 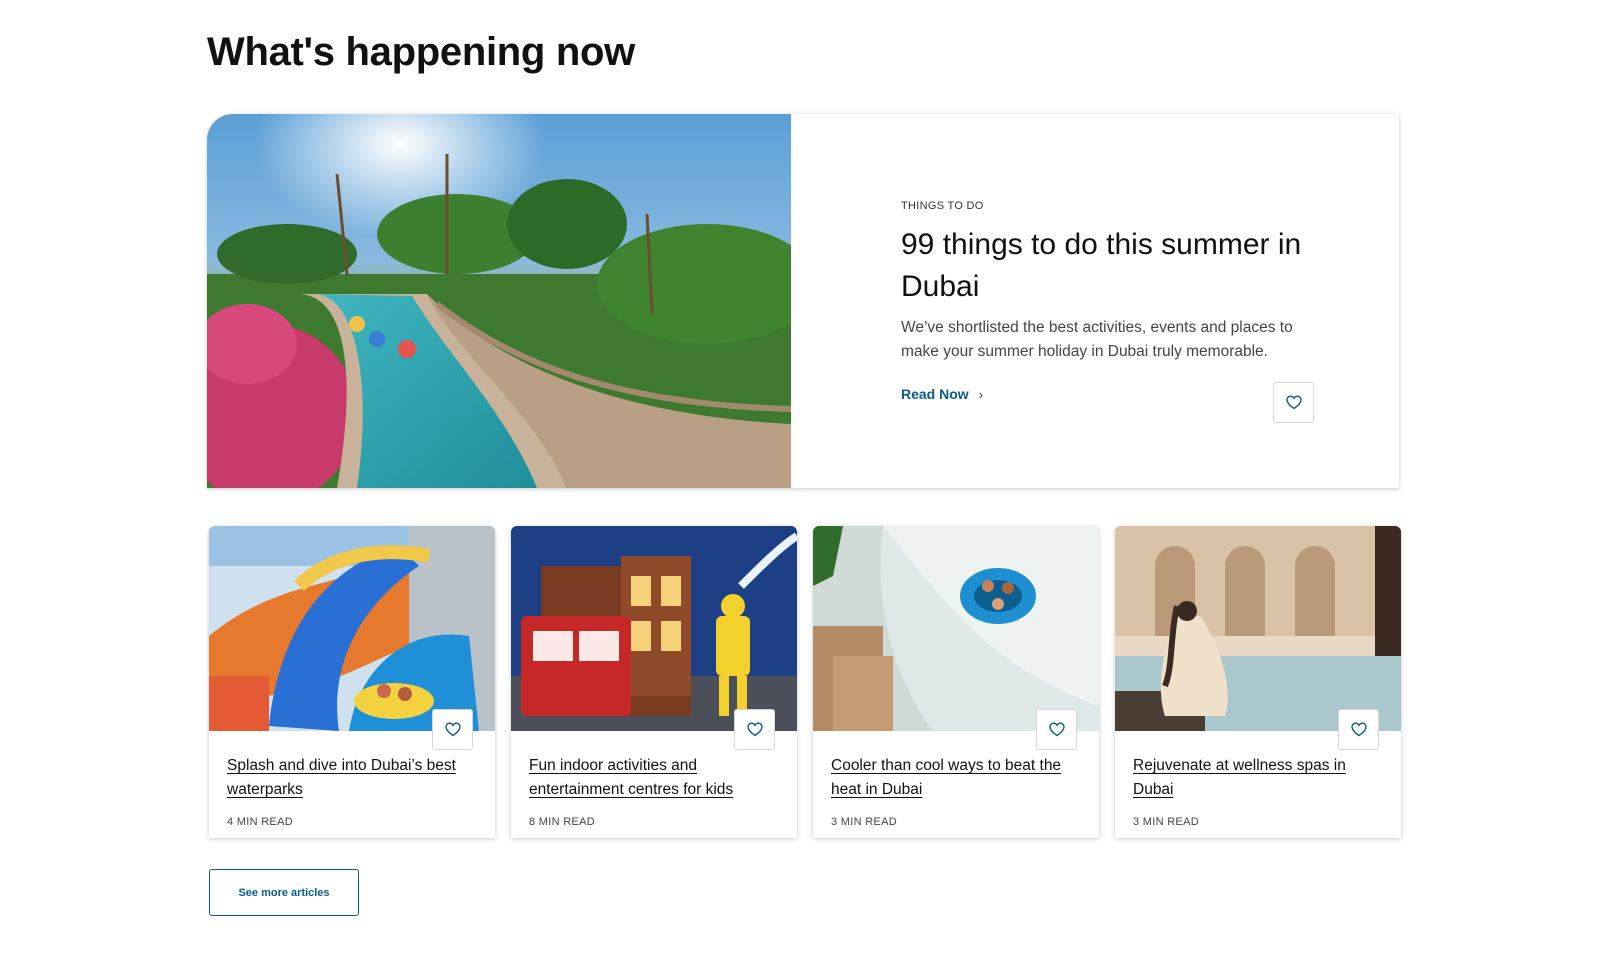 I want to click on category-label: THINGS TO DO, so click(x=942, y=206).